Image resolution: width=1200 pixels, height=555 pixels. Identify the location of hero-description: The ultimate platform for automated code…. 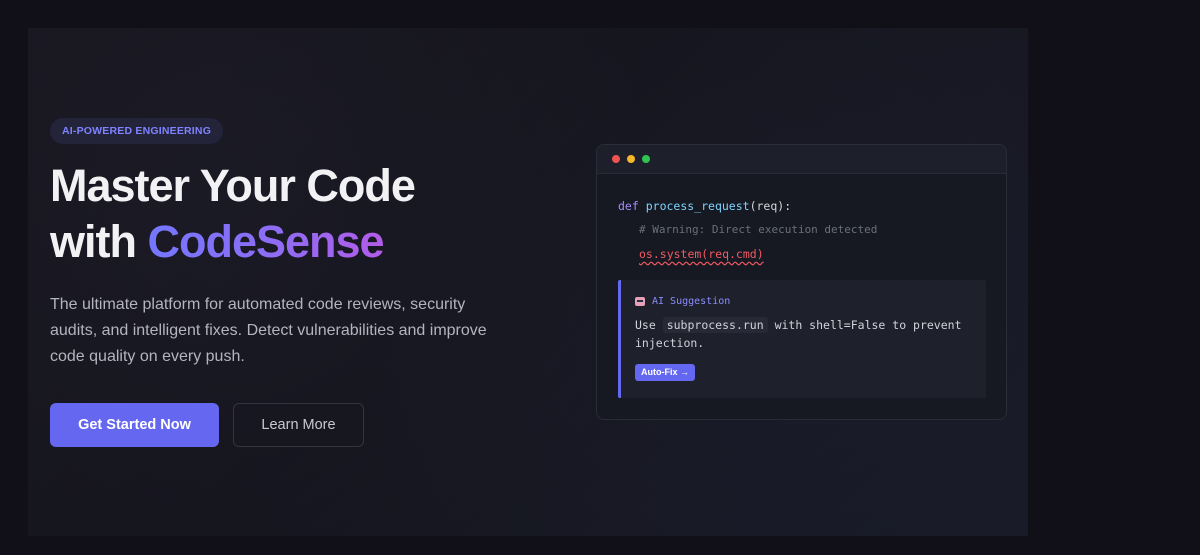
(268, 330).